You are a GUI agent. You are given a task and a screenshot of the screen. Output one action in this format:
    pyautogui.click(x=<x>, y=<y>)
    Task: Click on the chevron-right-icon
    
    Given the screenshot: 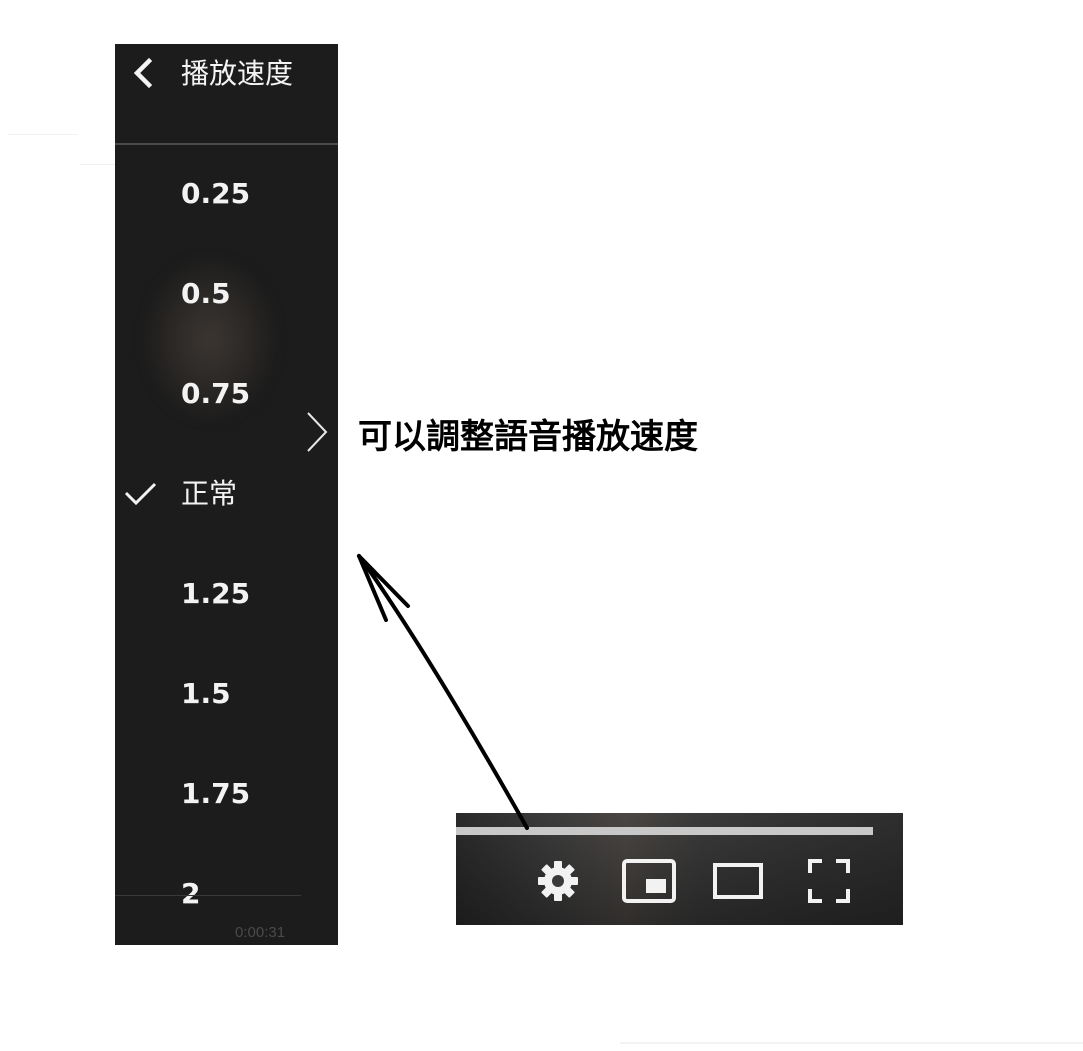 What is the action you would take?
    pyautogui.click(x=317, y=434)
    